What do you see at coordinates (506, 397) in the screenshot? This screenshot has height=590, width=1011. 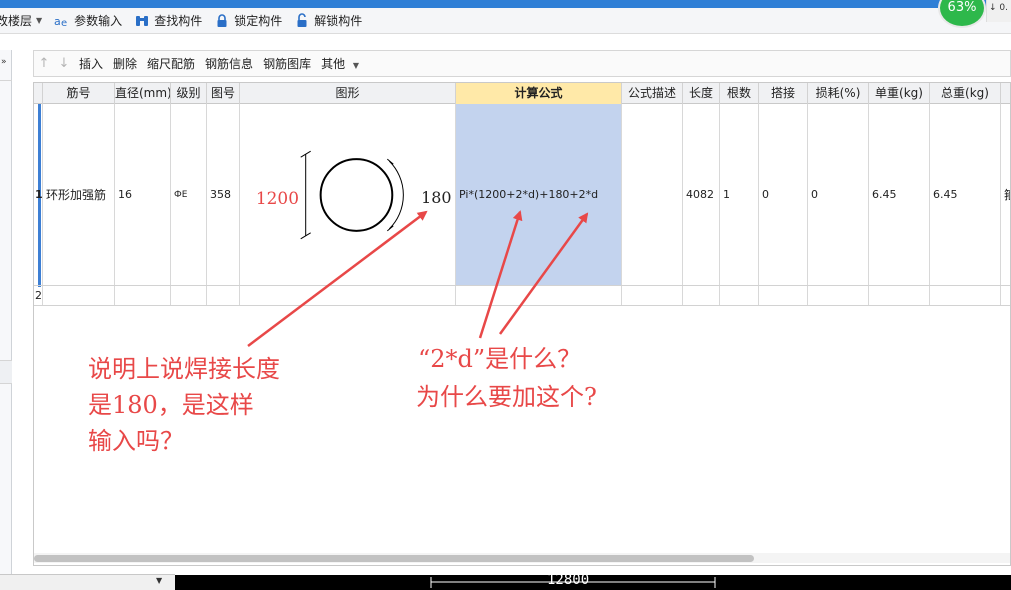 I see `annotation-right-line2: 为什么要加这个?` at bounding box center [506, 397].